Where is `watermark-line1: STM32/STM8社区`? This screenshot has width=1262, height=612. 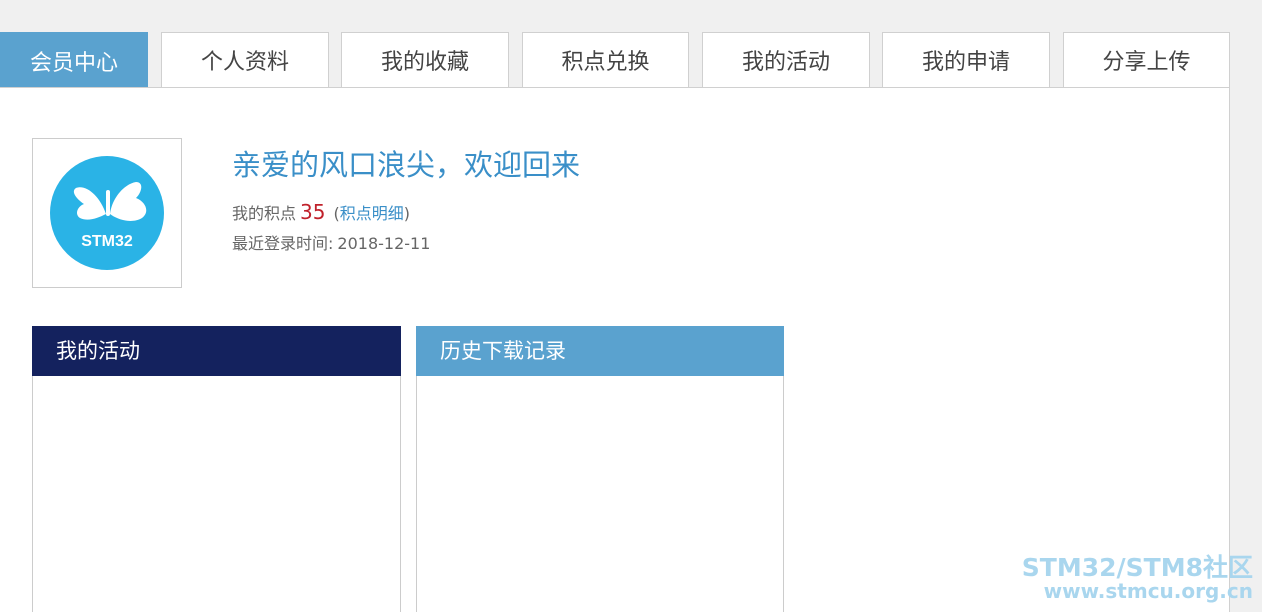
watermark-line1: STM32/STM8社区 is located at coordinates (1137, 567).